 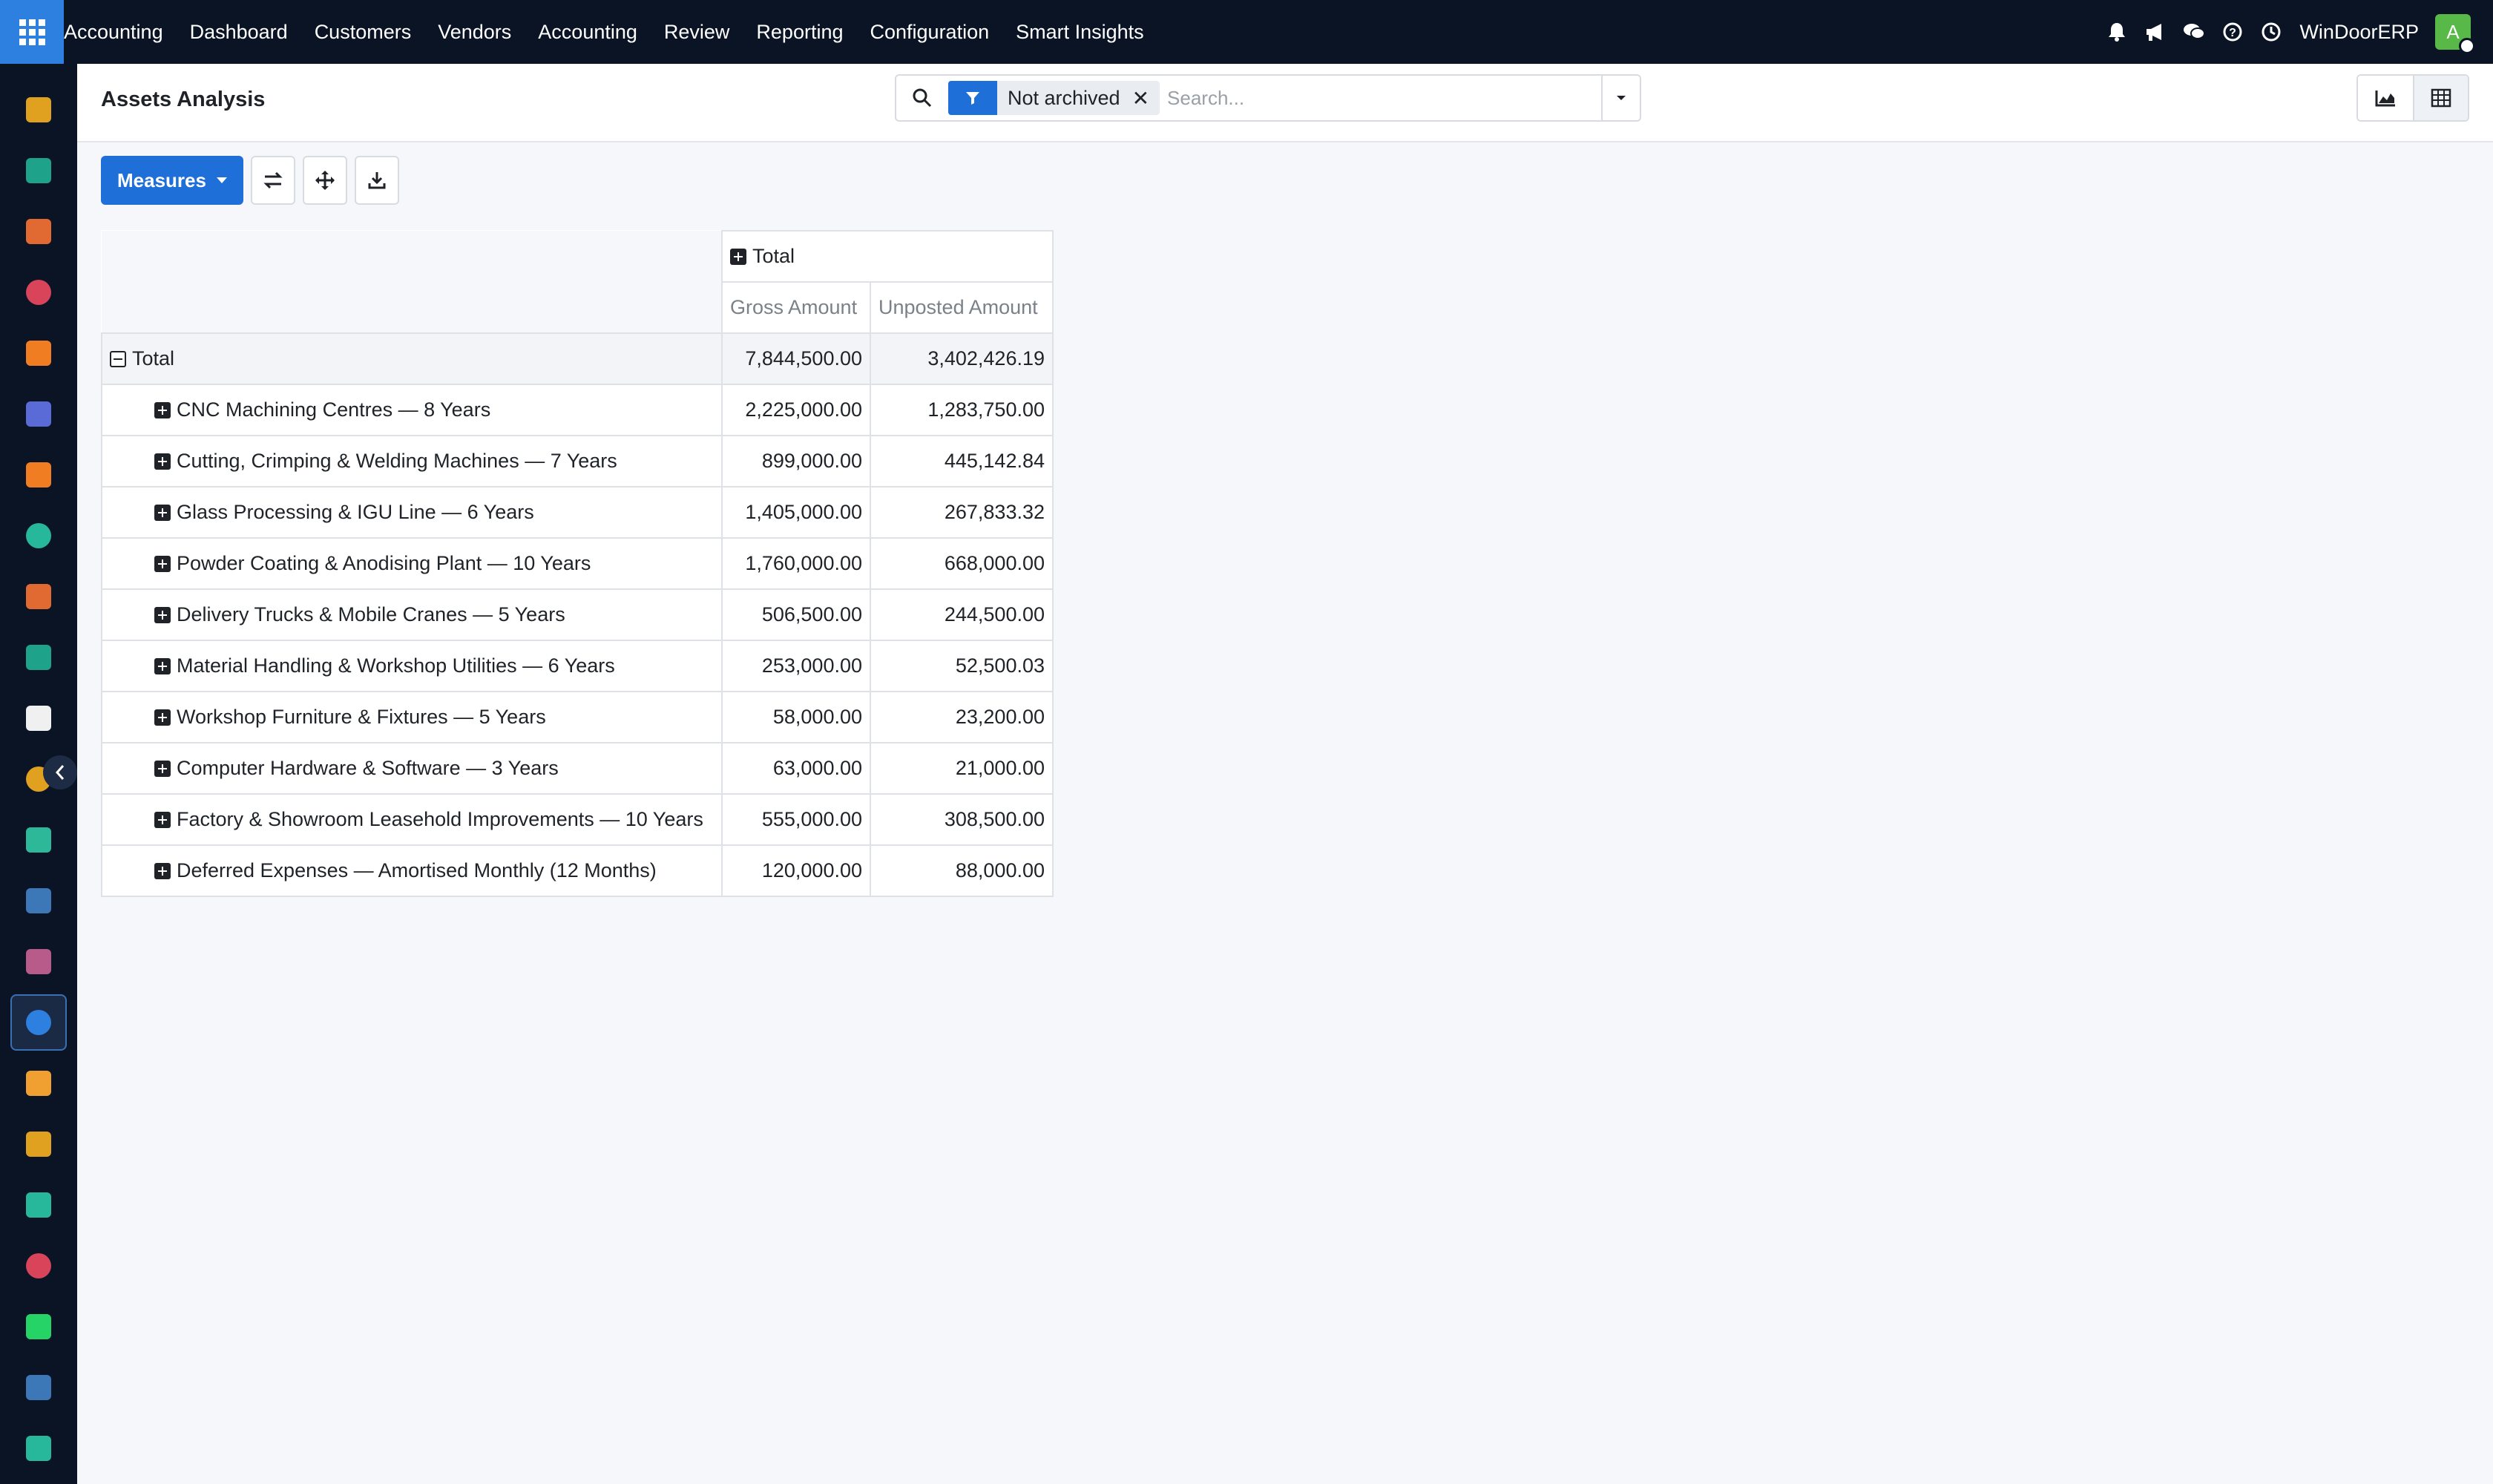 I want to click on pivot-col-header-total: Total, so click(x=887, y=256).